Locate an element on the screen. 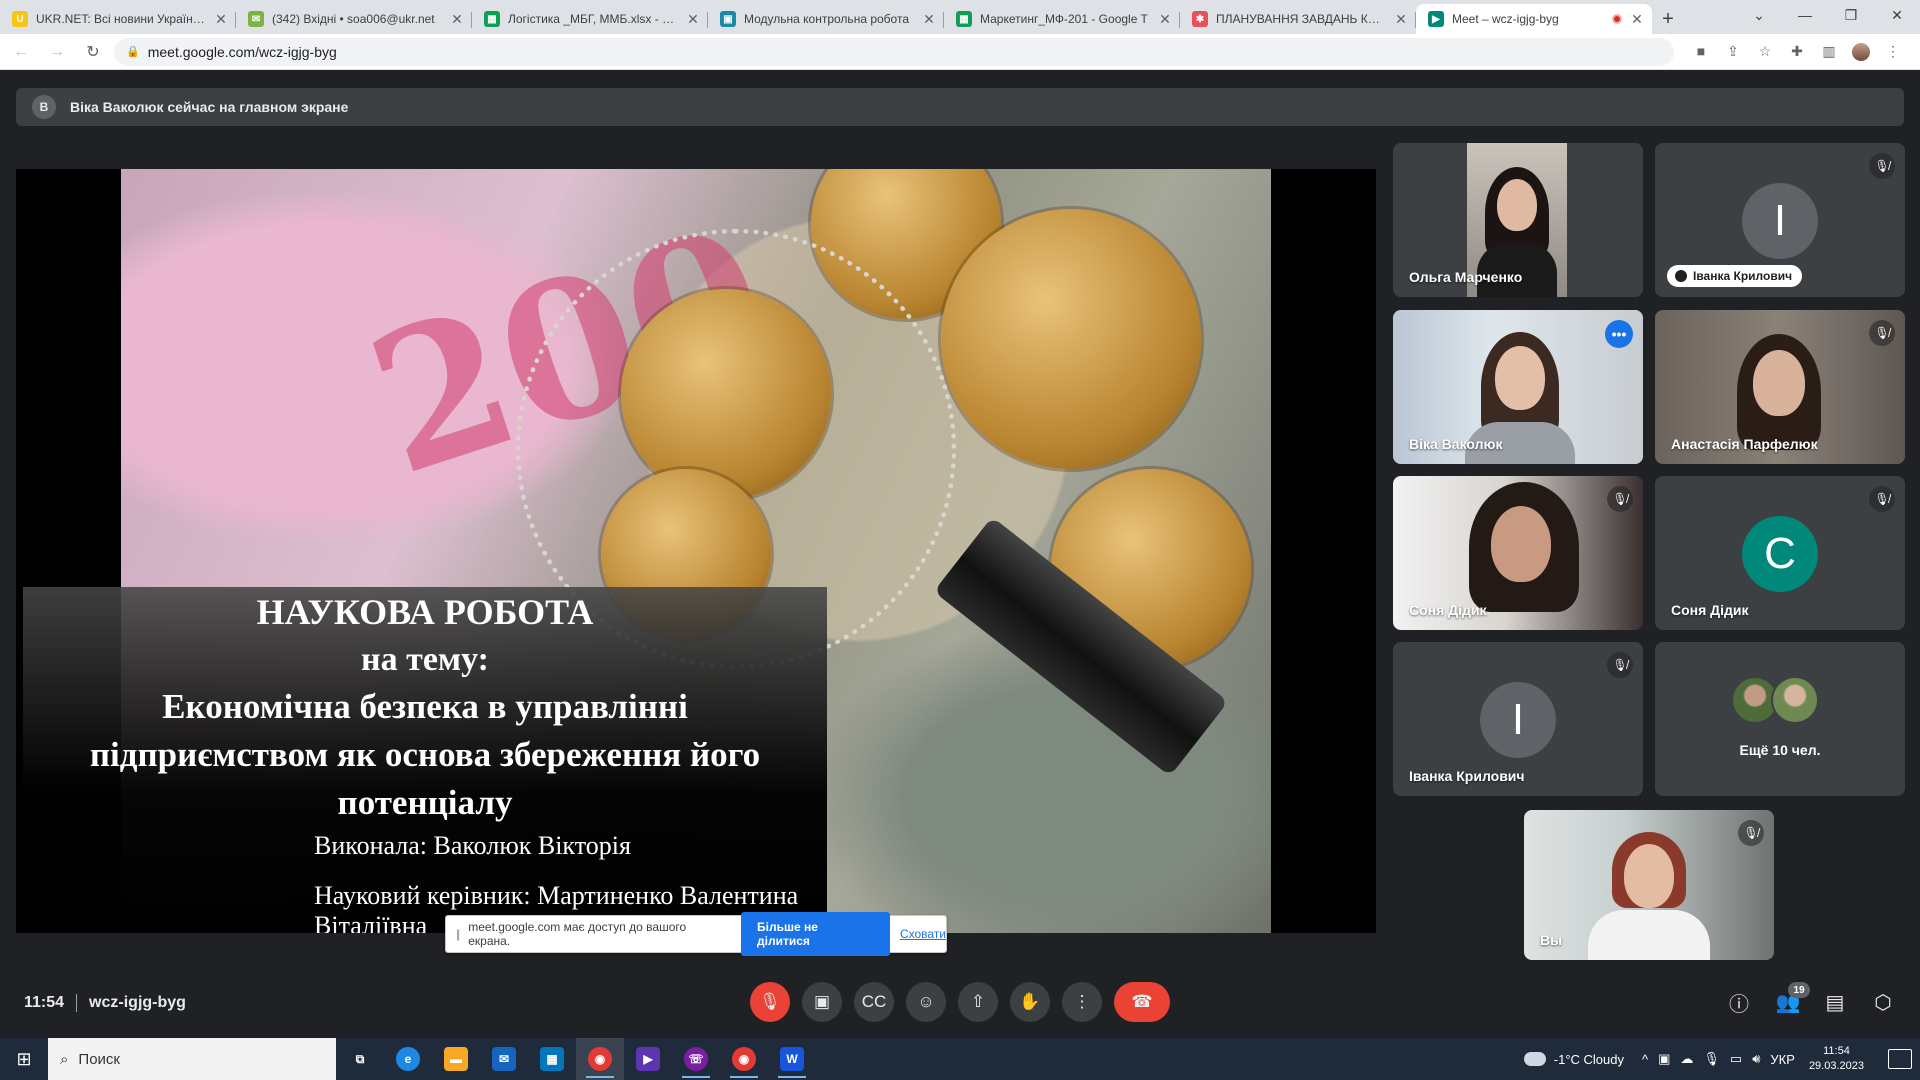  browser-tab: ▦ Маркетинг_МФ-201 - Google T ✕ is located at coordinates (1062, 19).